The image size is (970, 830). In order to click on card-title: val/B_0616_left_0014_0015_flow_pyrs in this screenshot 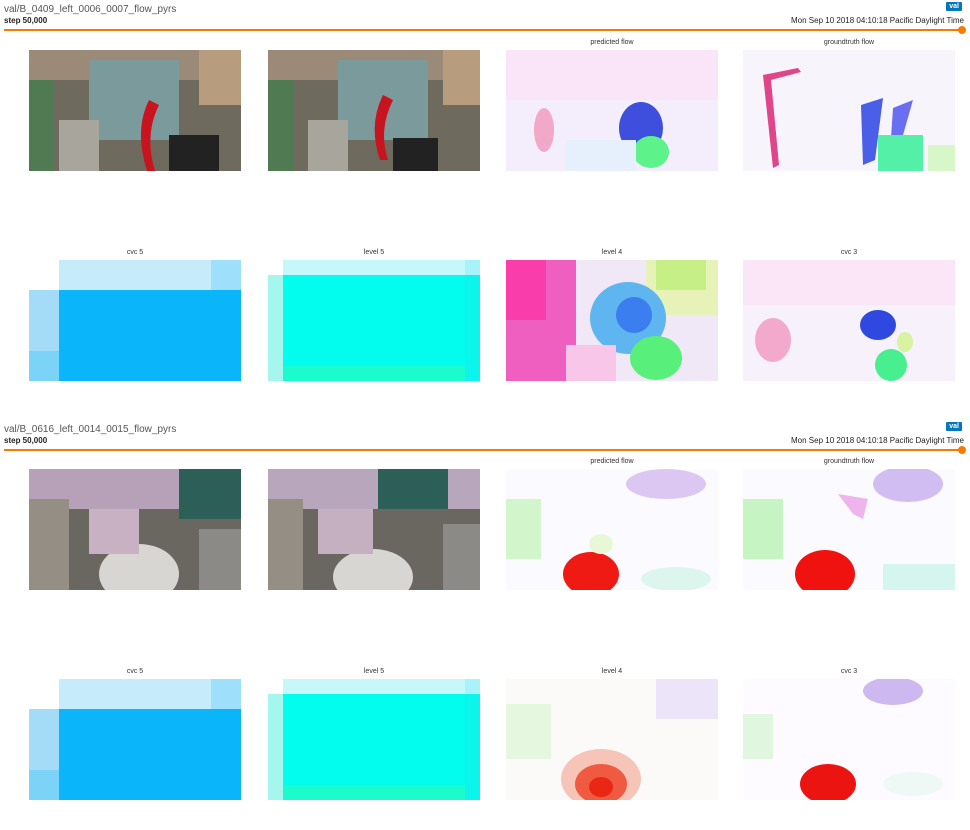, I will do `click(90, 429)`.